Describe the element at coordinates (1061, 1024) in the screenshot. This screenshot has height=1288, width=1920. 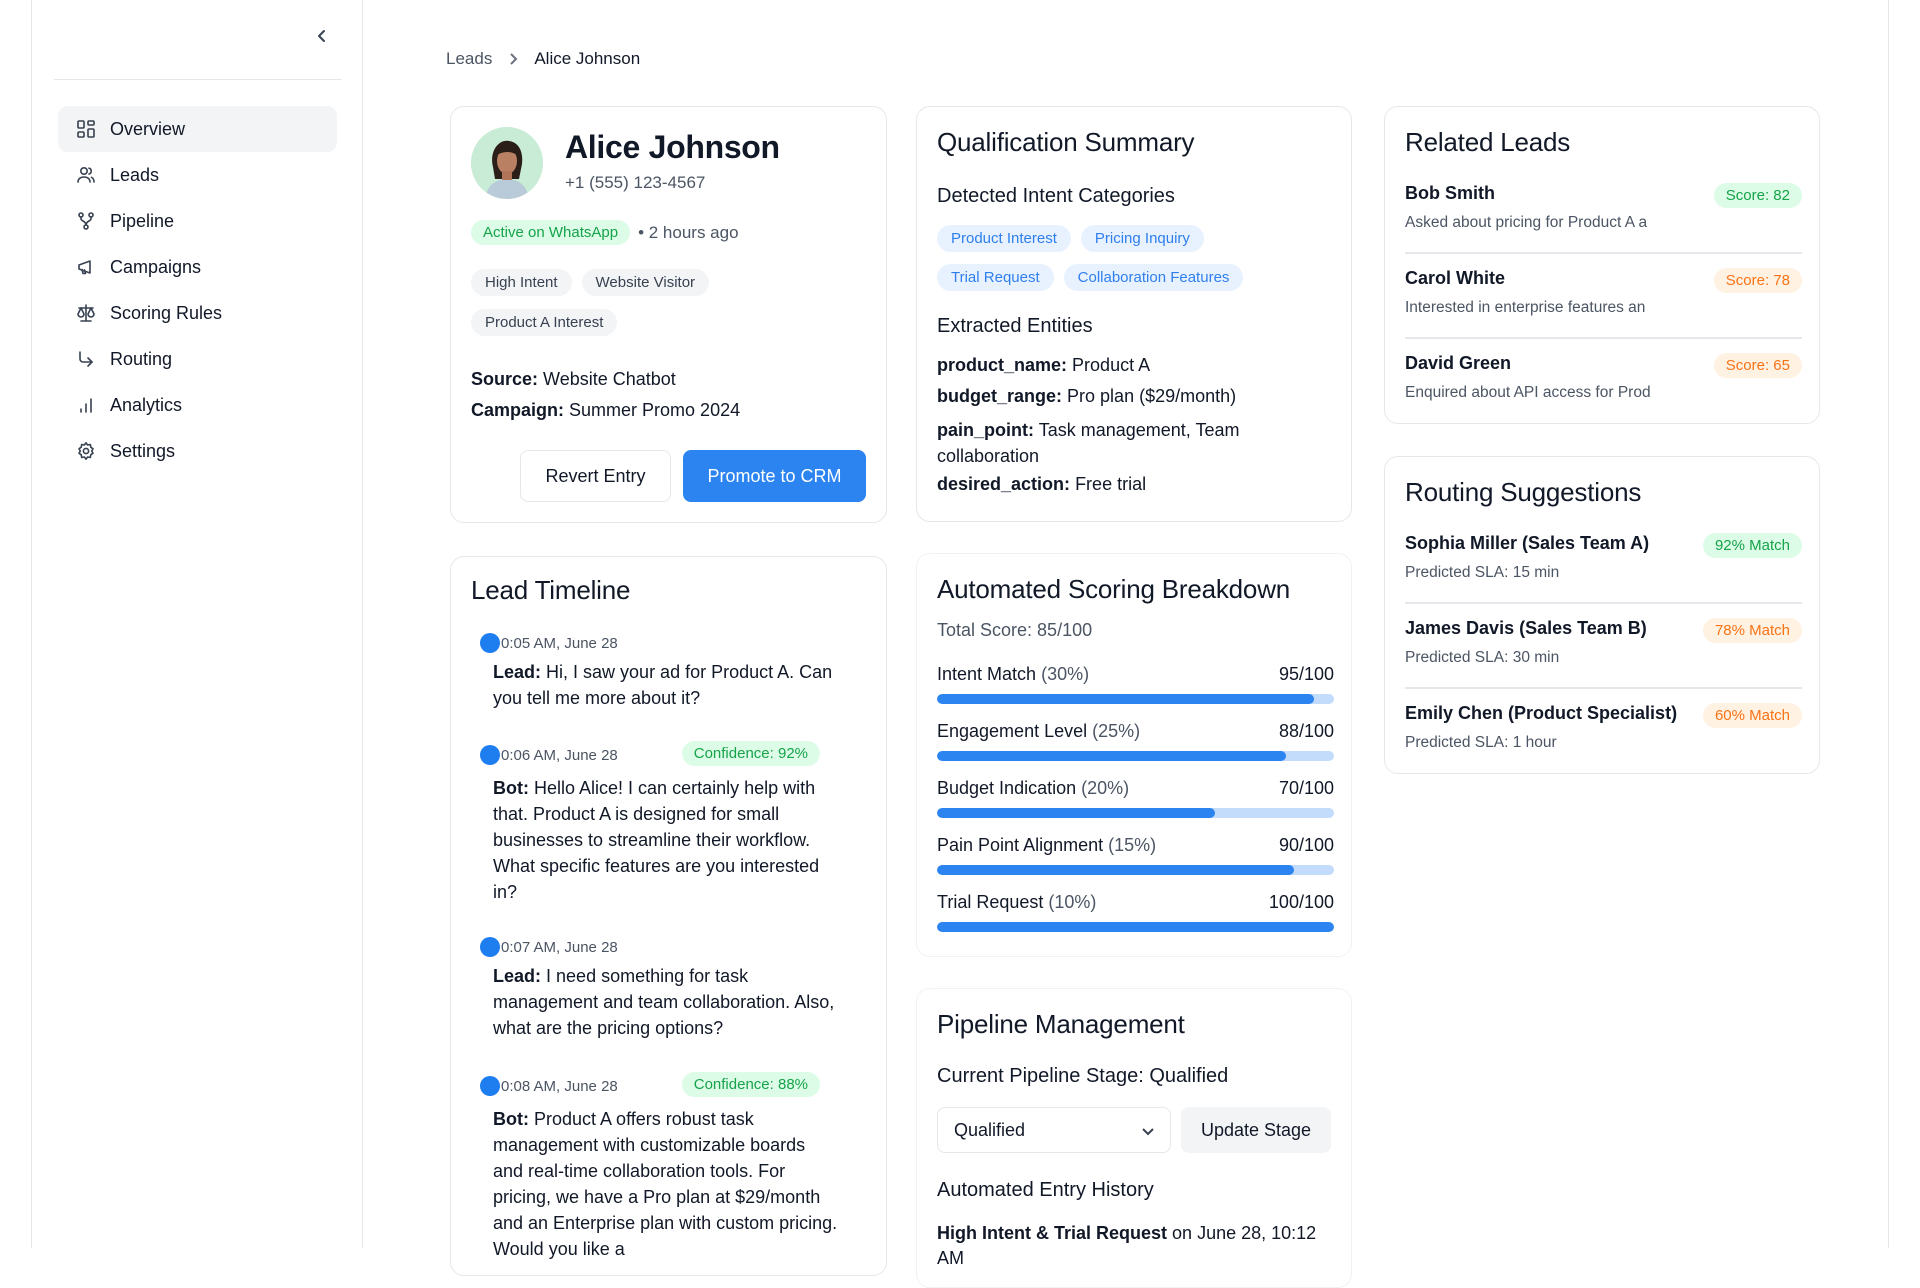
I see `pipeline-title: Pipeline Management` at that location.